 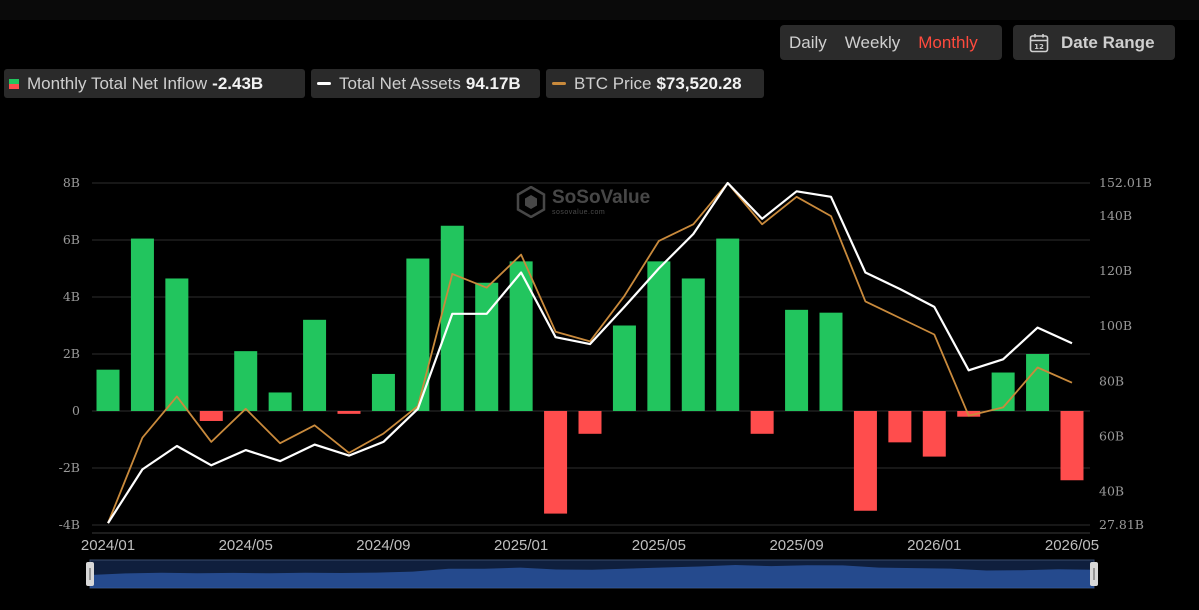 I want to click on x-tick-label: 2026/05, so click(x=1072, y=545).